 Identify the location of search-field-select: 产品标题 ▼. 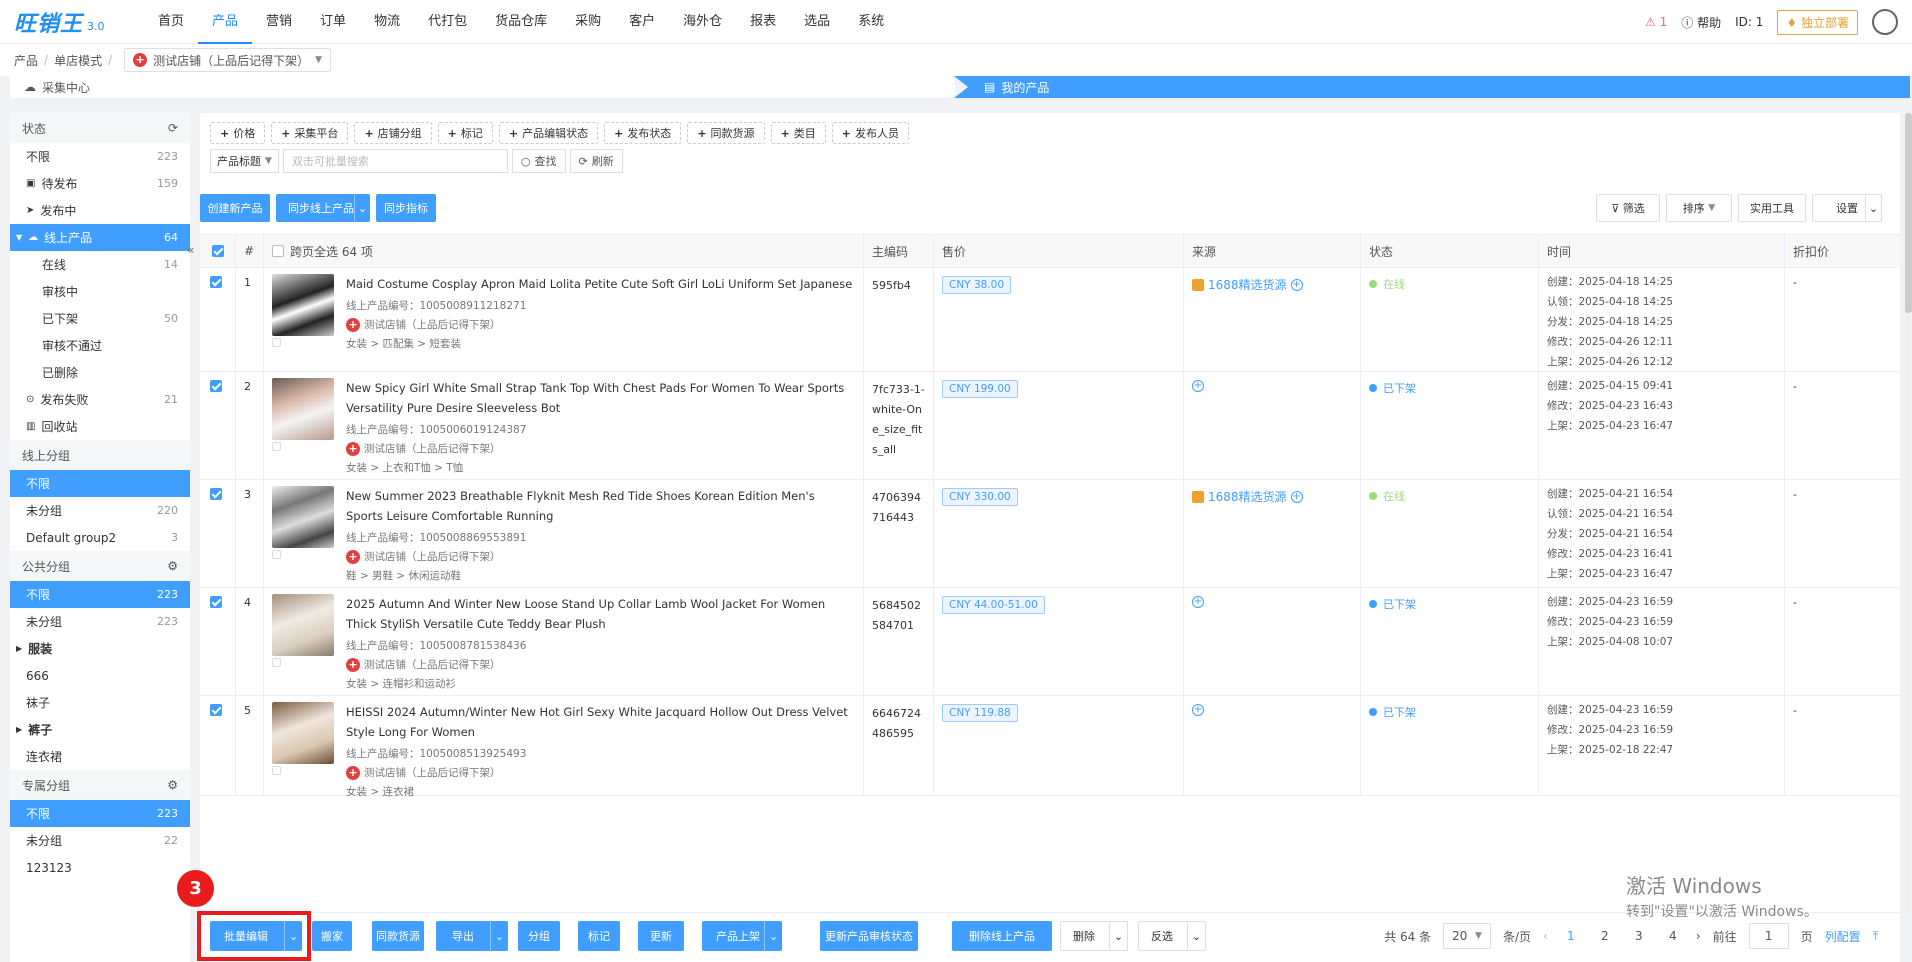
(244, 161).